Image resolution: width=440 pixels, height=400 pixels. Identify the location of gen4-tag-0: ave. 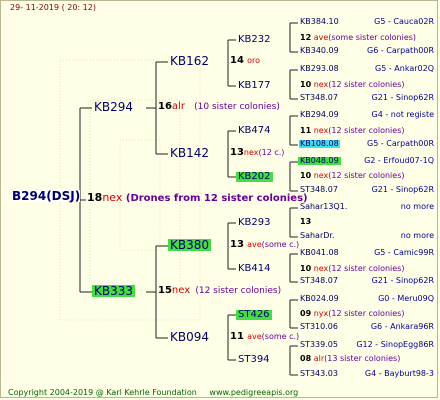
(321, 37).